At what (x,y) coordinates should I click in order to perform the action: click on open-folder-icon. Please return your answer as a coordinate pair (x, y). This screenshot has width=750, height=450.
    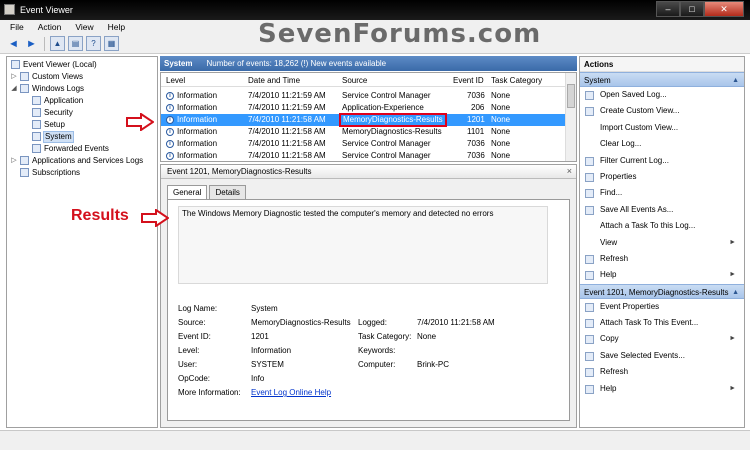
    Looking at the image, I should click on (589, 95).